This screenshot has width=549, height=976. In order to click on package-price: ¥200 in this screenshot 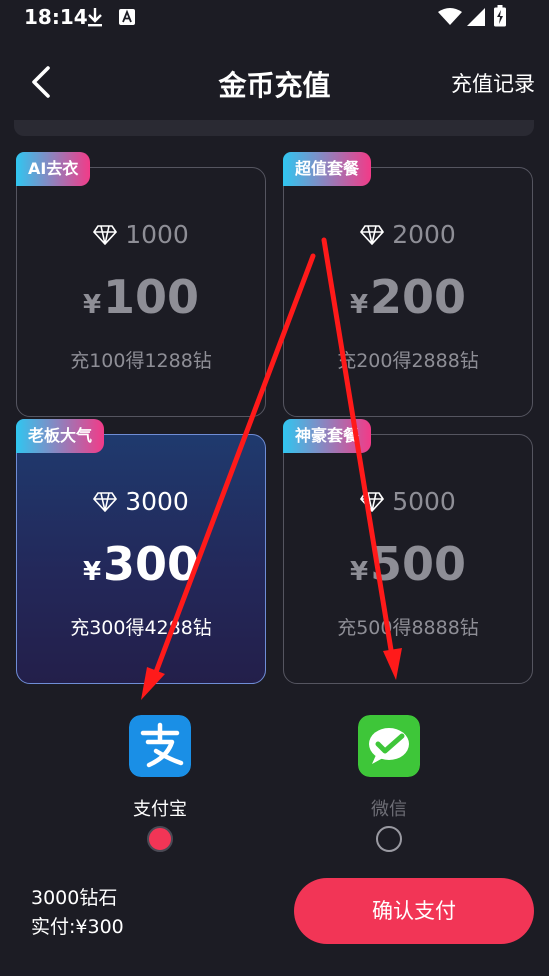, I will do `click(408, 297)`.